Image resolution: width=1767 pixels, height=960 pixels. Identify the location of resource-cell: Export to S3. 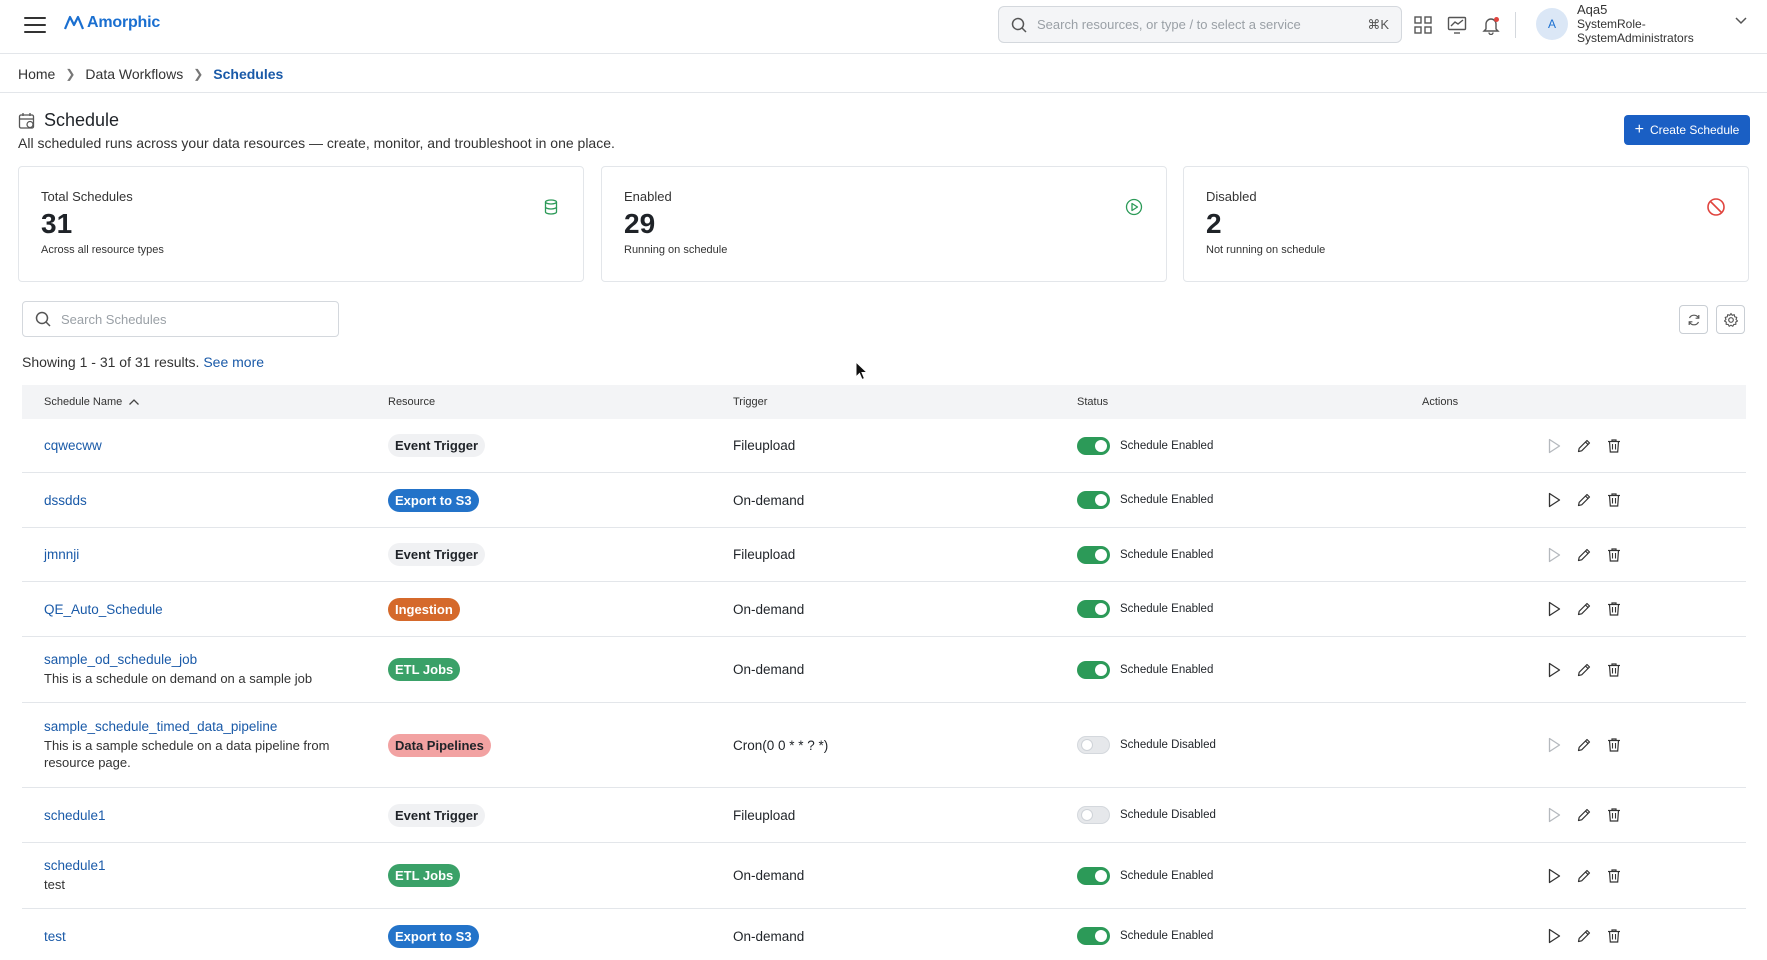
(538, 936).